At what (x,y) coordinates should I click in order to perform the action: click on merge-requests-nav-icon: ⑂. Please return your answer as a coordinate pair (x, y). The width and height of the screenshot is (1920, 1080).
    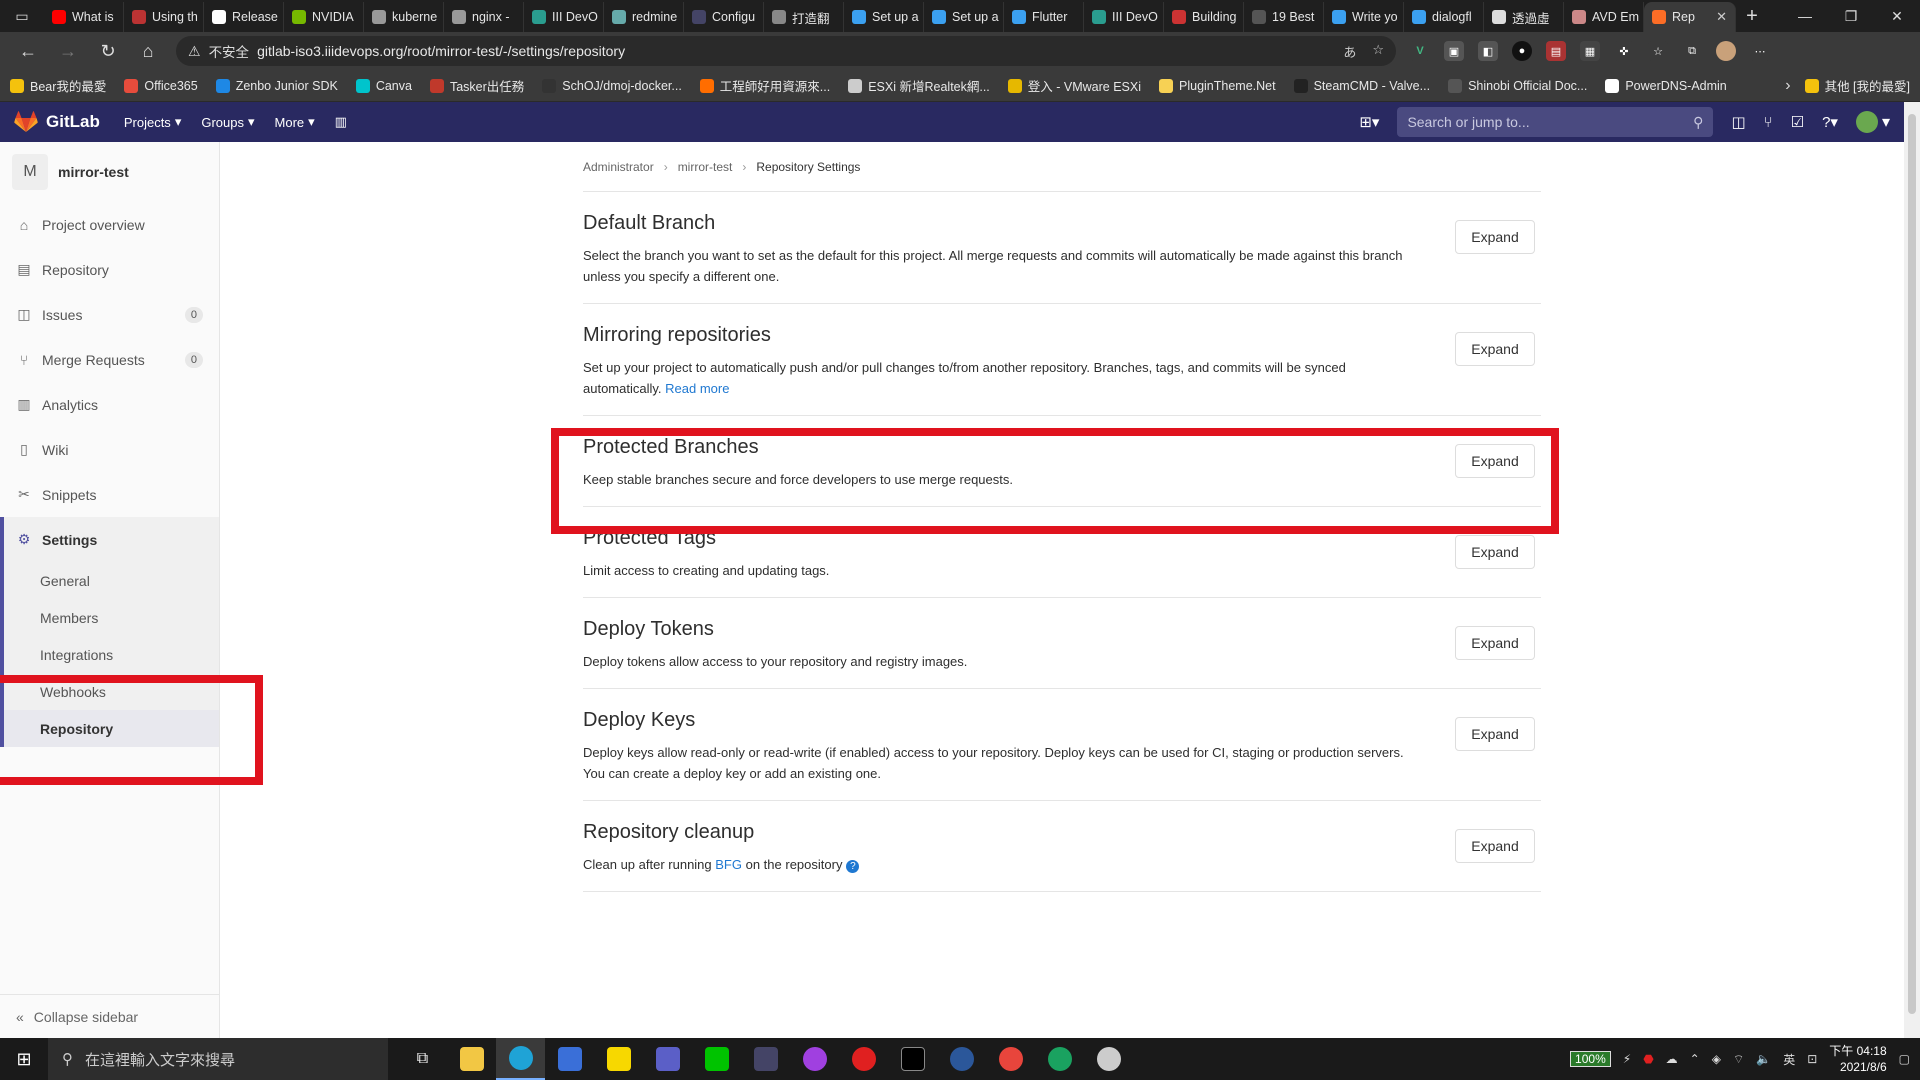
    Looking at the image, I should click on (1768, 122).